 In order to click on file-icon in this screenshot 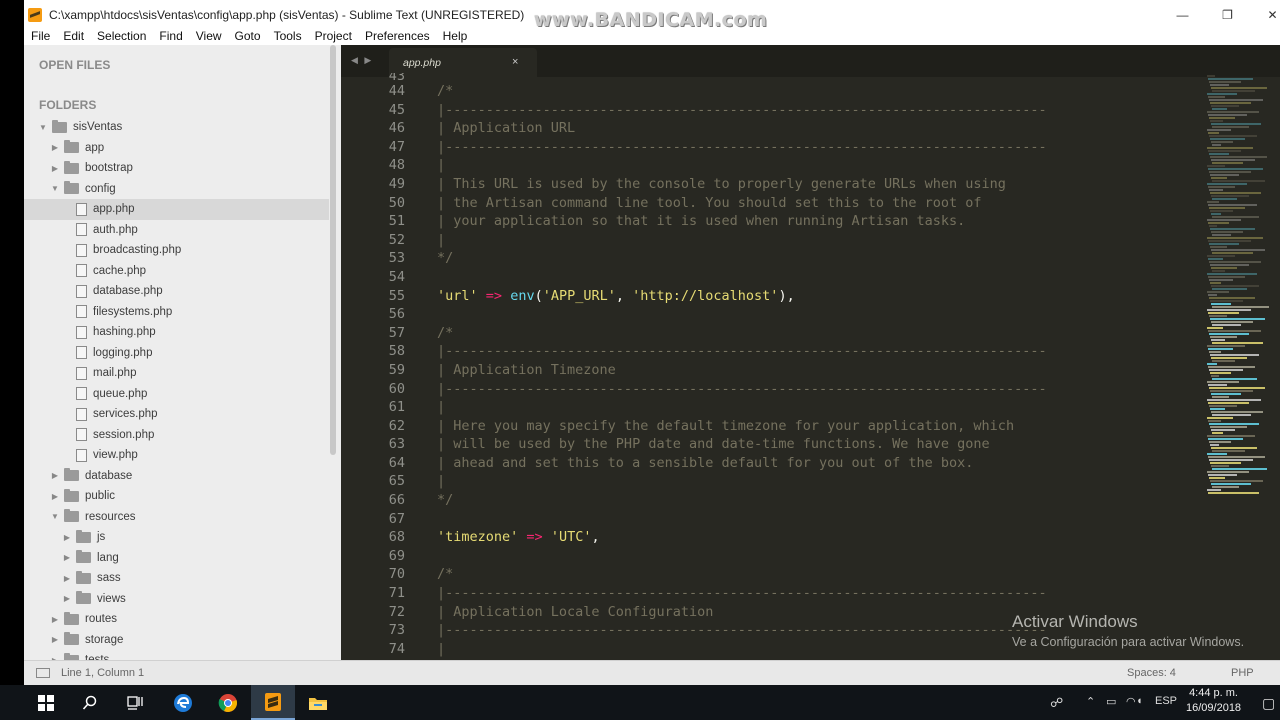, I will do `click(81, 271)`.